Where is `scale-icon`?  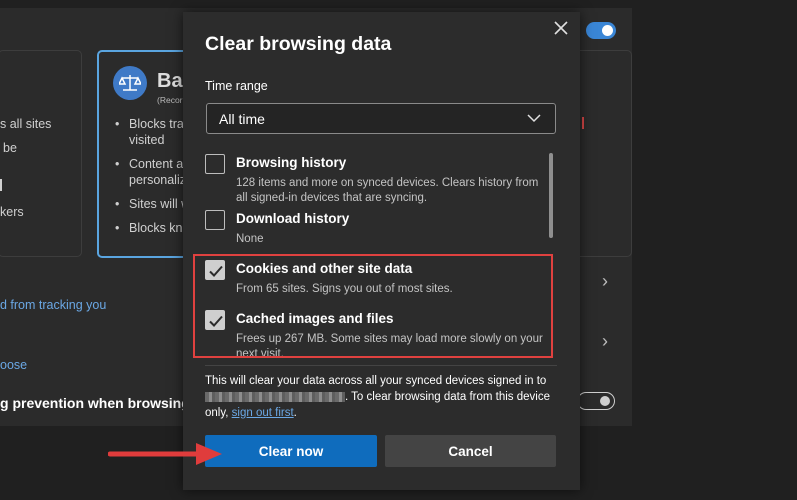
scale-icon is located at coordinates (130, 83).